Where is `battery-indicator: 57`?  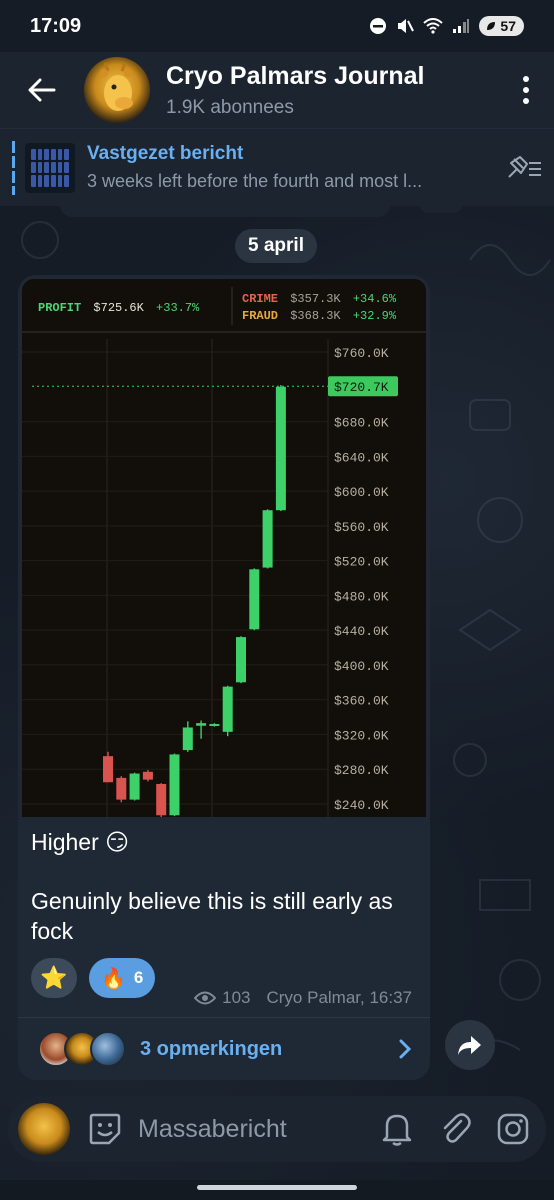 battery-indicator: 57 is located at coordinates (501, 26).